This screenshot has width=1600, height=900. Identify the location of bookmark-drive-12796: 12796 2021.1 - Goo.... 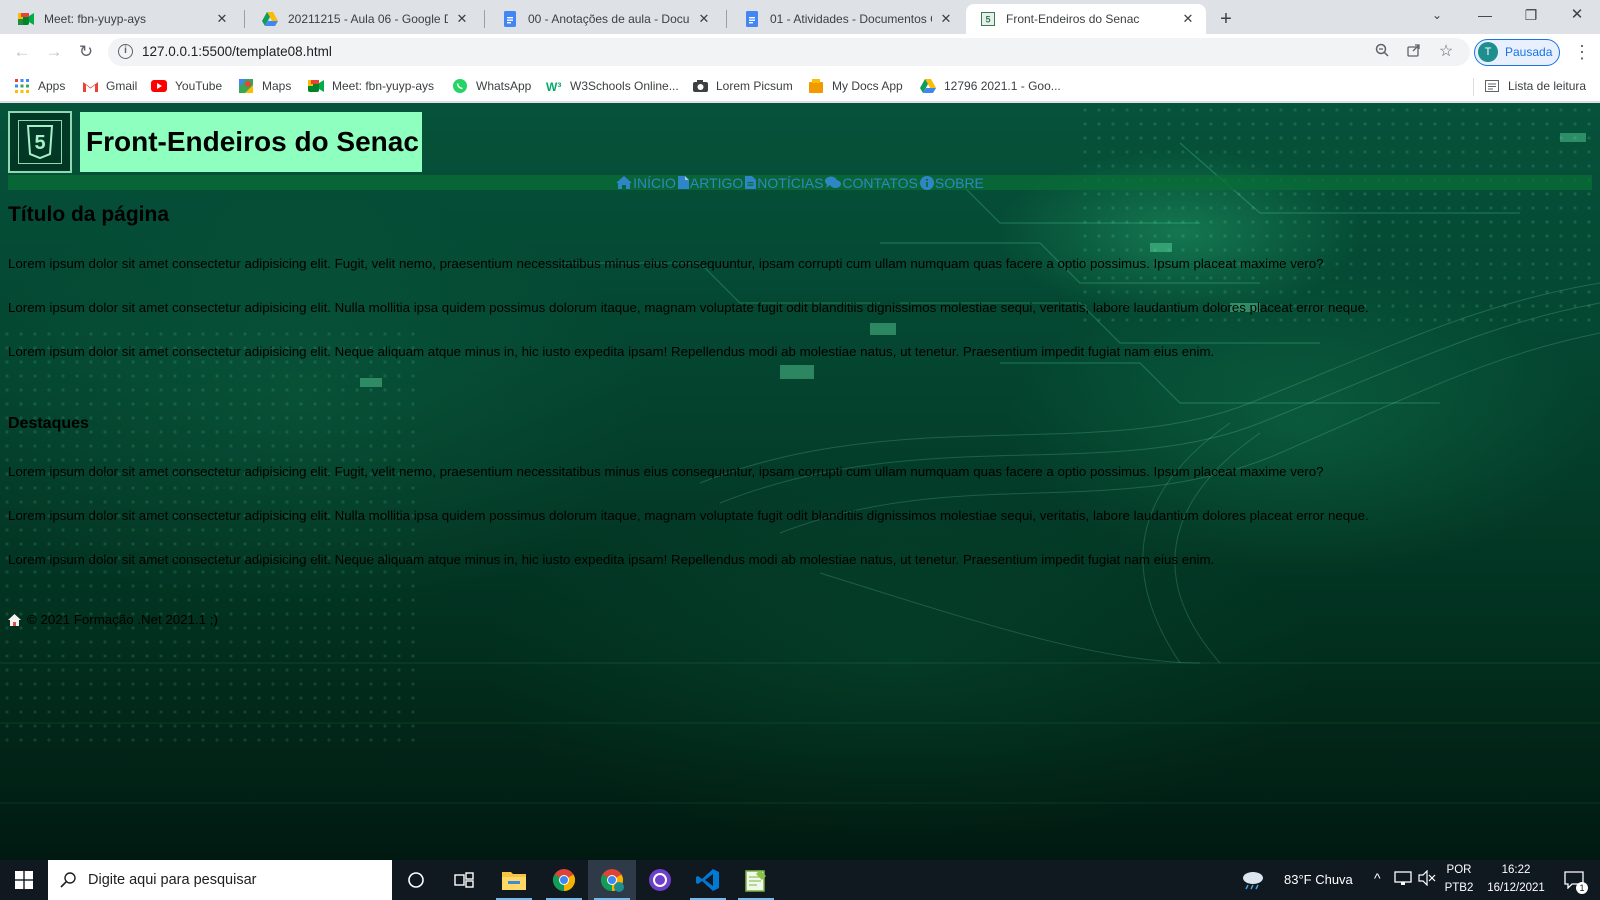
(990, 86).